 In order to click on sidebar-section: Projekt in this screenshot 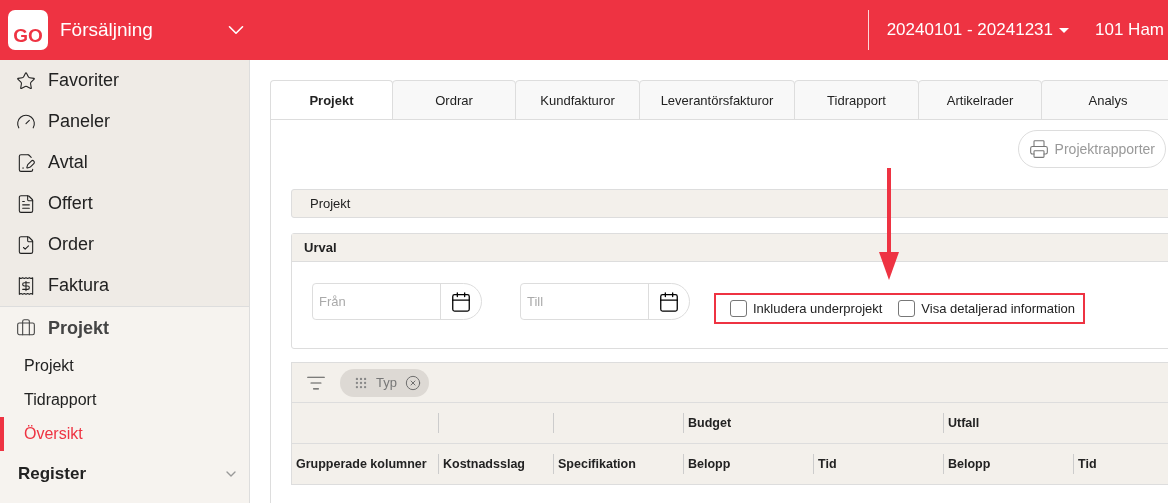, I will do `click(124, 328)`.